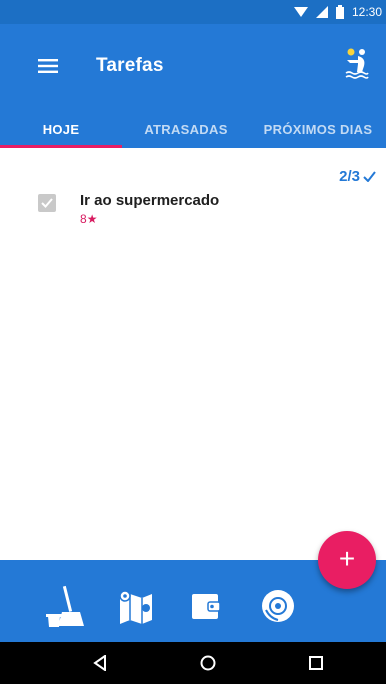  I want to click on list-item: Ir ao supermercado 8★, so click(193, 214).